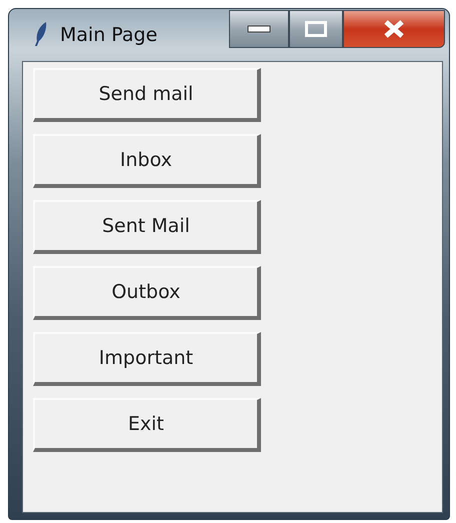 Image resolution: width=456 pixels, height=523 pixels. What do you see at coordinates (147, 293) in the screenshot?
I see `menu-button: Outbox` at bounding box center [147, 293].